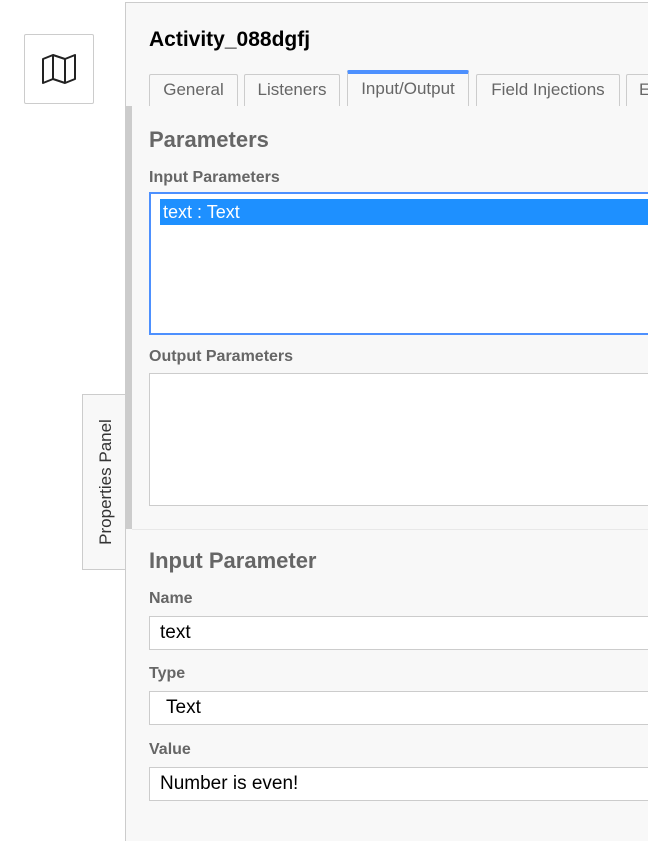 The width and height of the screenshot is (648, 841). What do you see at coordinates (398, 263) in the screenshot?
I see `input-parameters-list: text : Text` at bounding box center [398, 263].